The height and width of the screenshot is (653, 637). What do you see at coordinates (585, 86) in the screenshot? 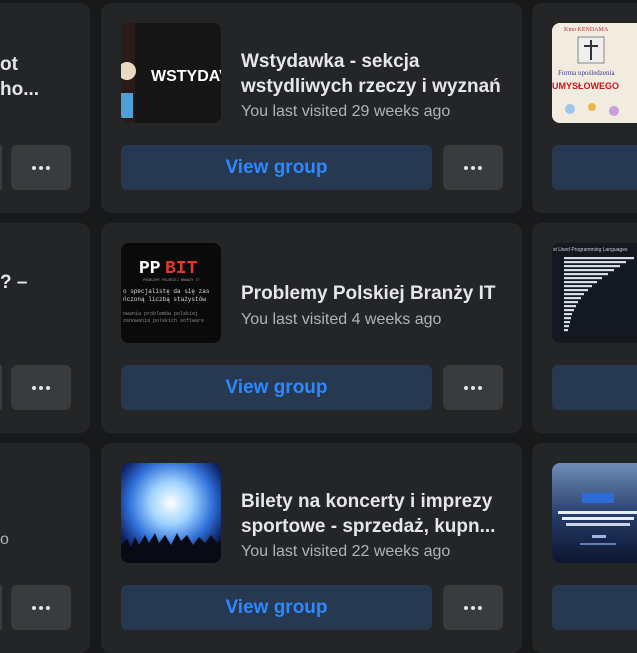
I see `svg-text: UMYSŁOWEGO` at bounding box center [585, 86].